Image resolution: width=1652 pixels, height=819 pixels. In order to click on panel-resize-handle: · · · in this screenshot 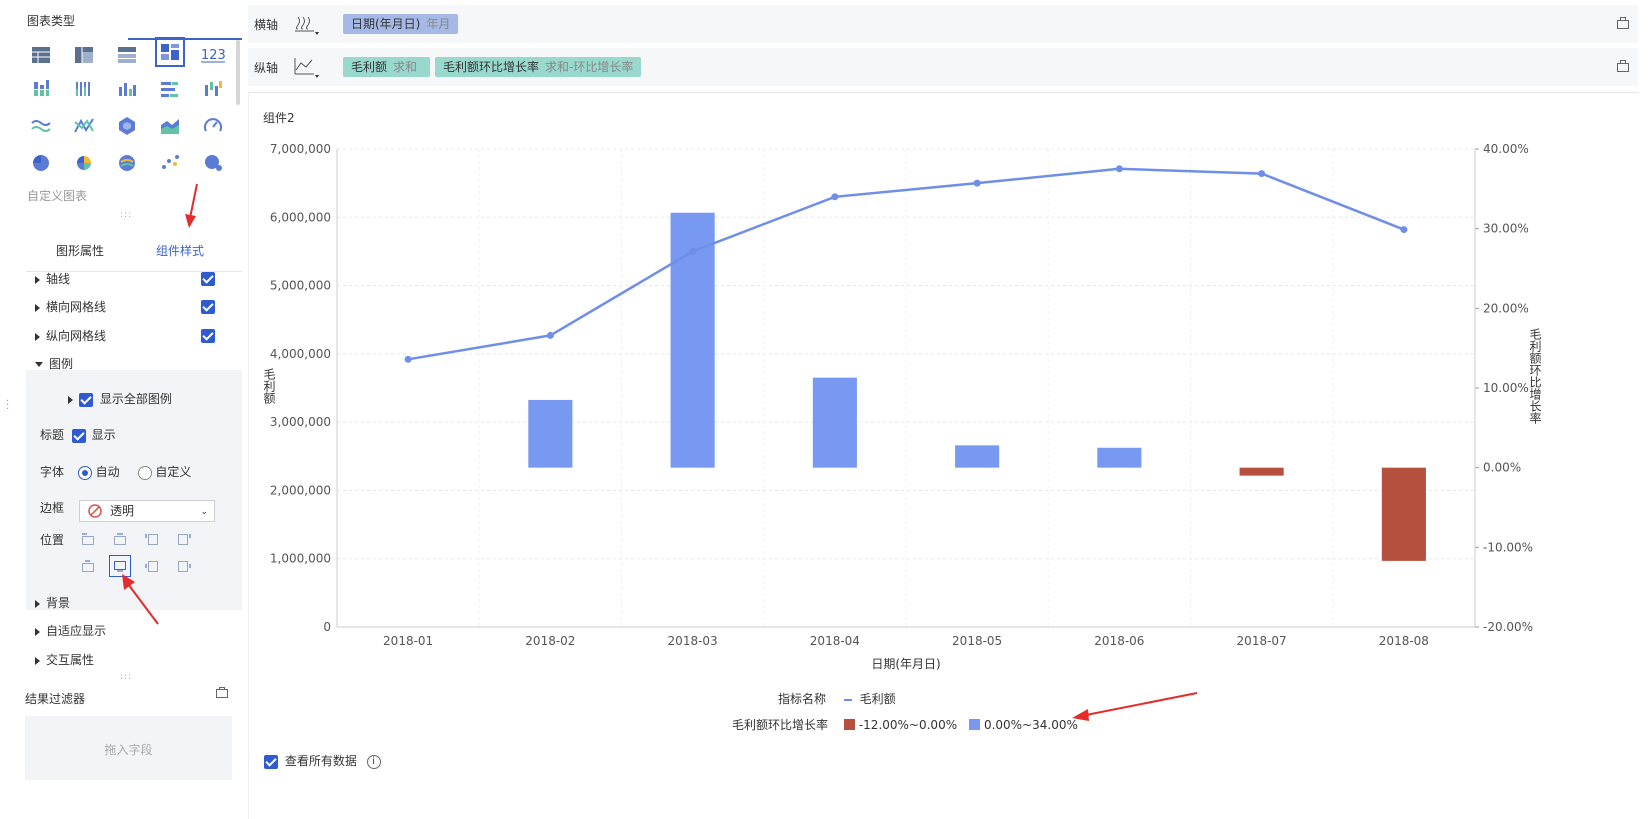, I will do `click(7, 406)`.